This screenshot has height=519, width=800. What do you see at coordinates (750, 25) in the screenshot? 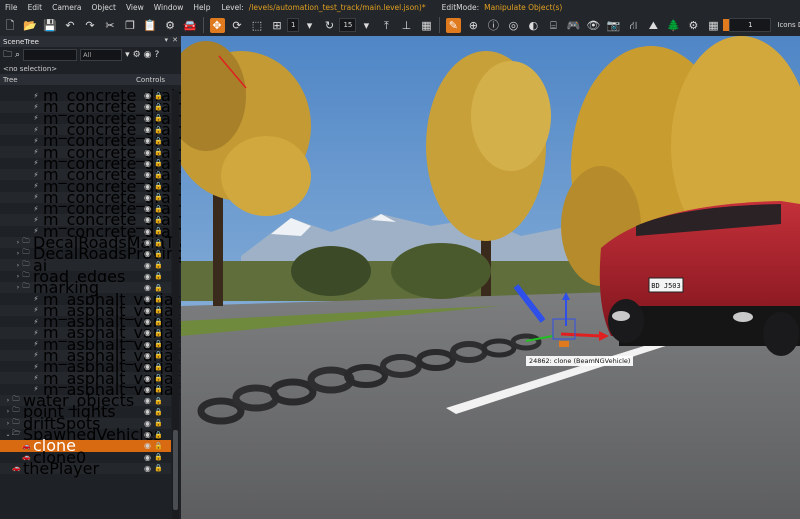
I see `icons-distance-field: 1` at bounding box center [750, 25].